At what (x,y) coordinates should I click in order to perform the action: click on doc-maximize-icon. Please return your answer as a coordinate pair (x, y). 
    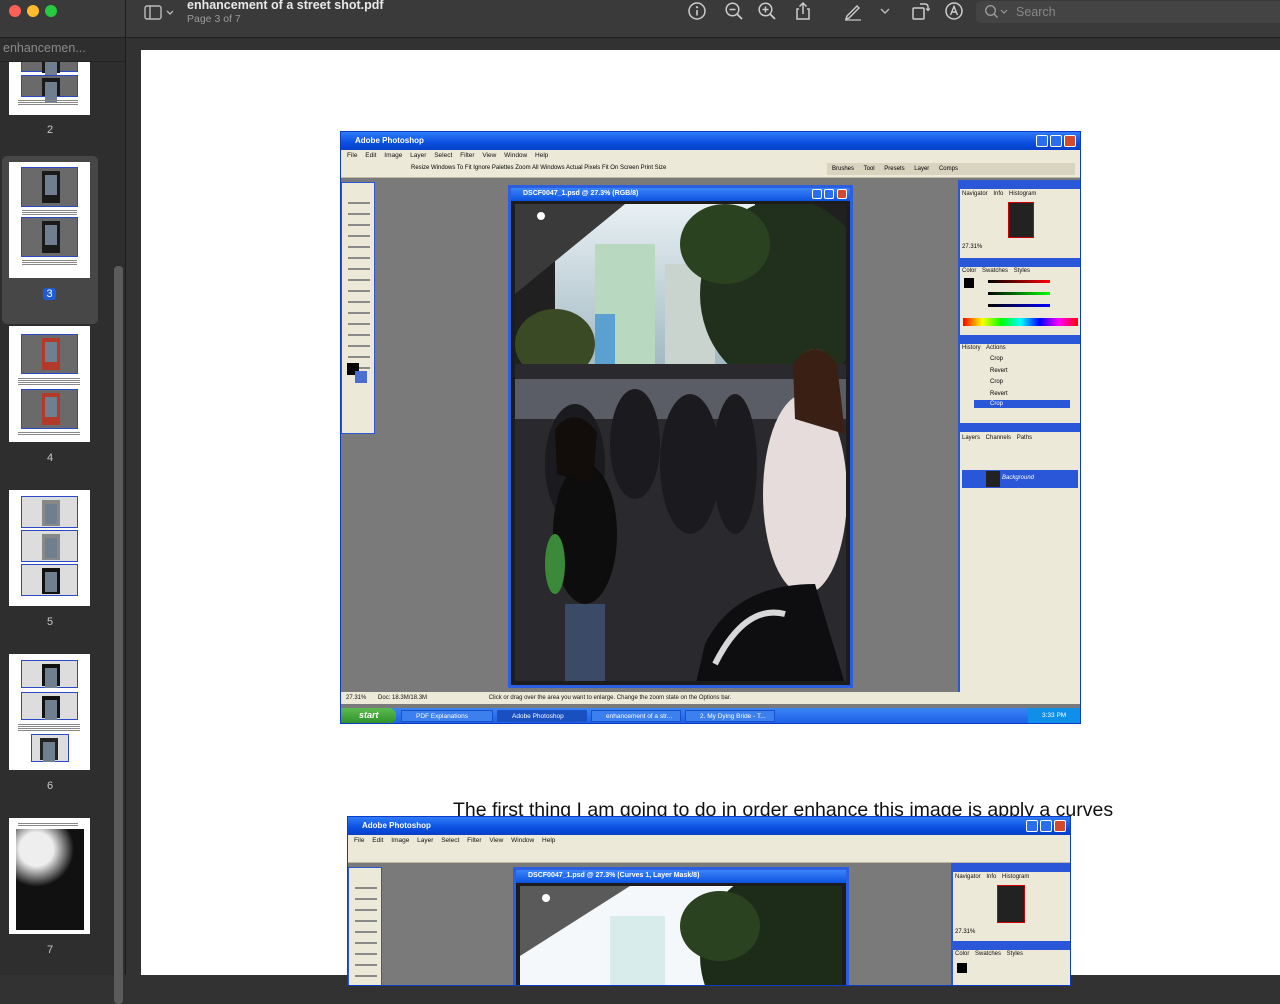
    Looking at the image, I should click on (829, 194).